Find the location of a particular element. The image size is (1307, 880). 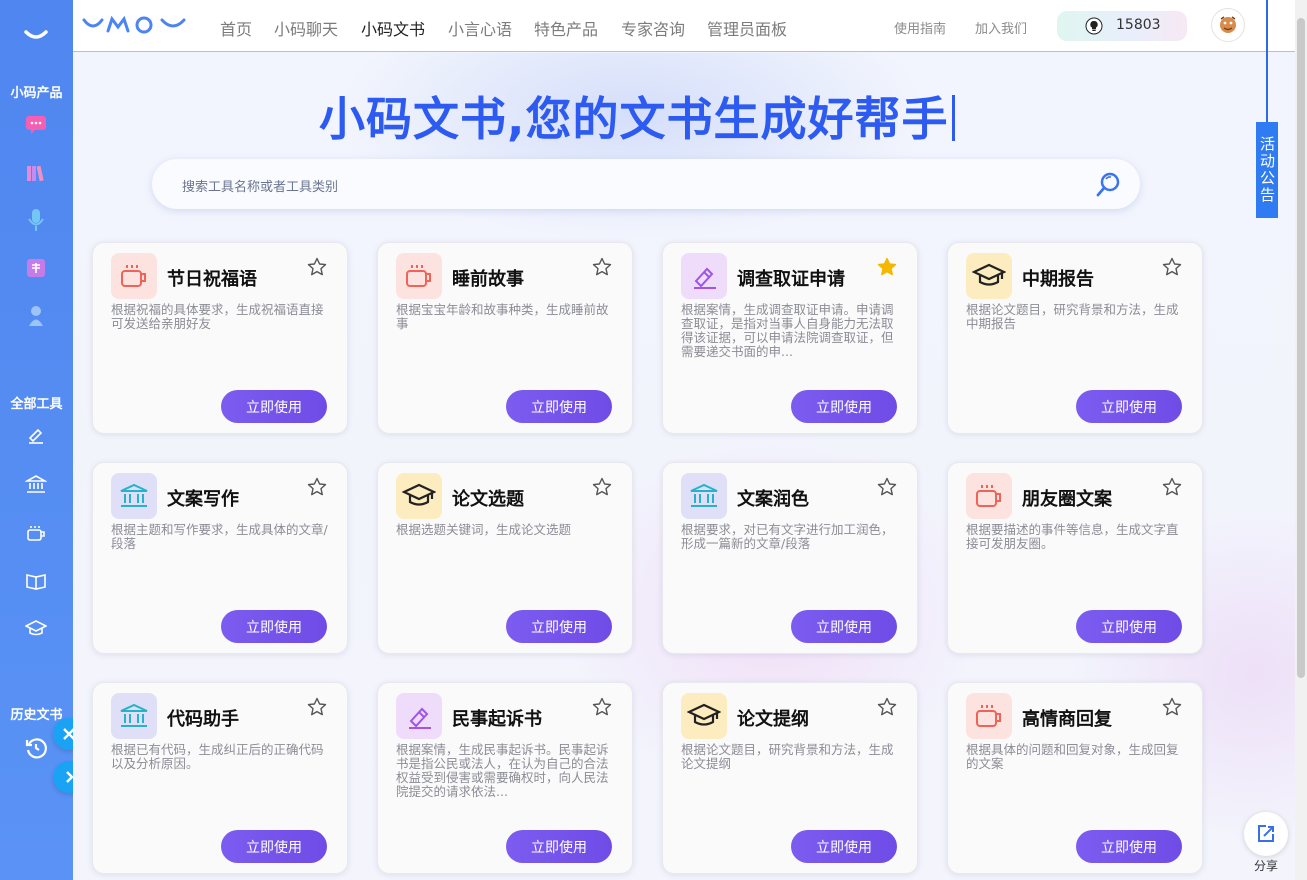

share-icon is located at coordinates (1266, 833).